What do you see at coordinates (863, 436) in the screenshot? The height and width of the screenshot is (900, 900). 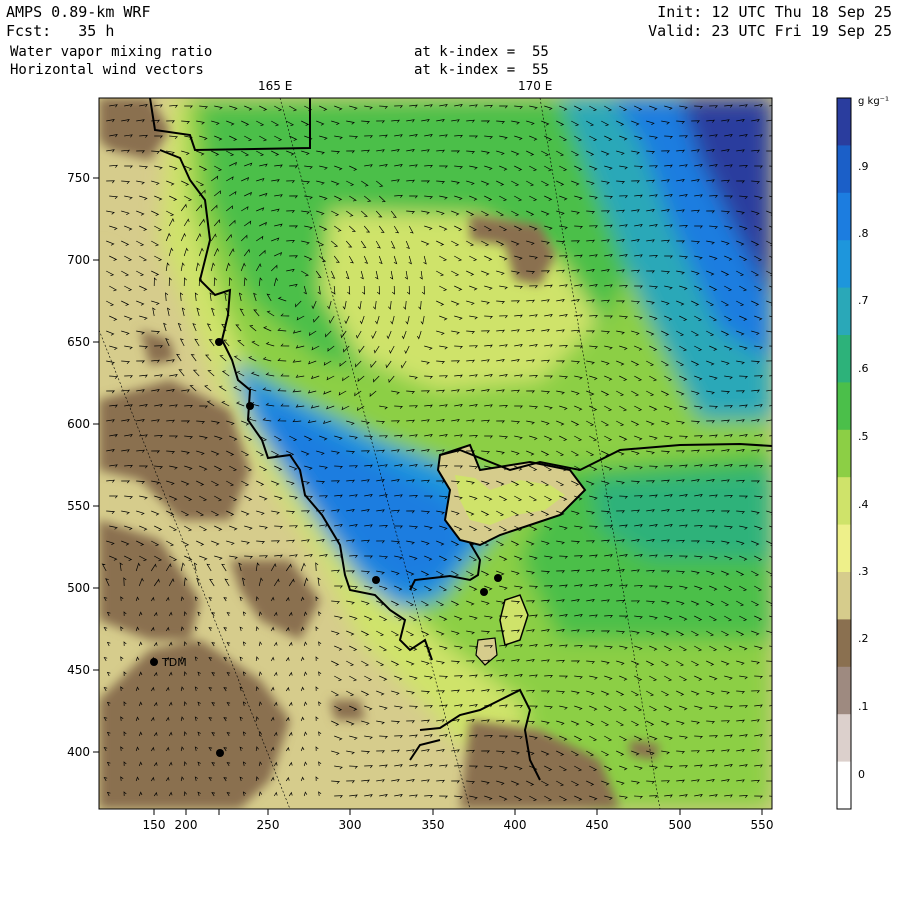 I see `colorbar-label: .5` at bounding box center [863, 436].